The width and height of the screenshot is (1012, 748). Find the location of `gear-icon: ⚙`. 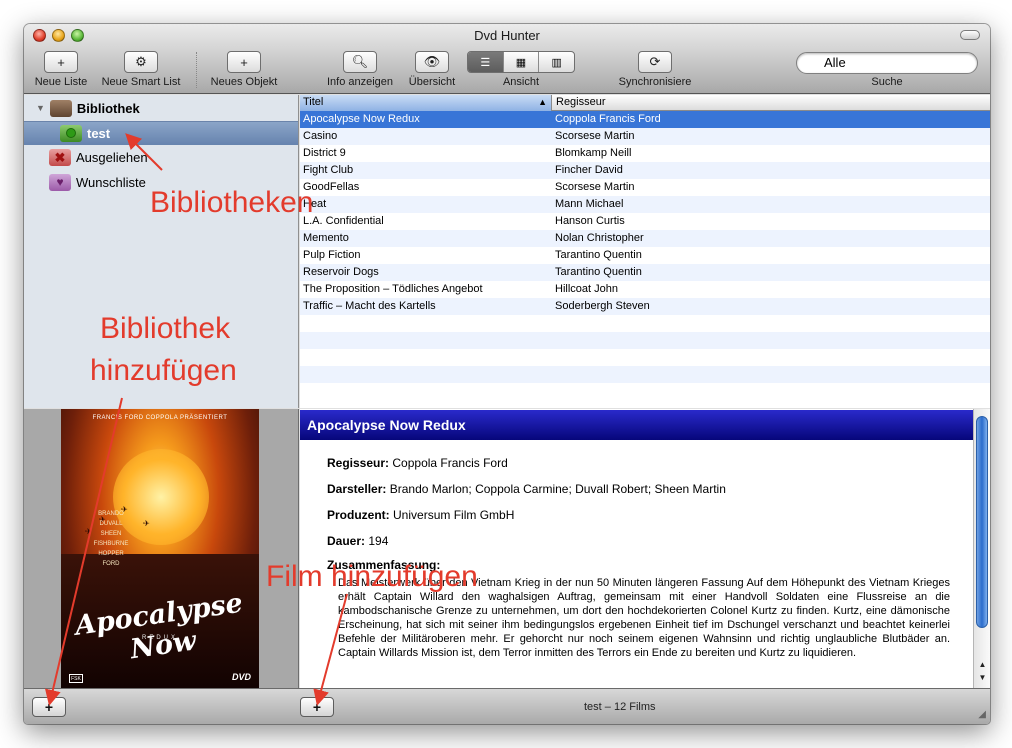

gear-icon: ⚙ is located at coordinates (141, 61).